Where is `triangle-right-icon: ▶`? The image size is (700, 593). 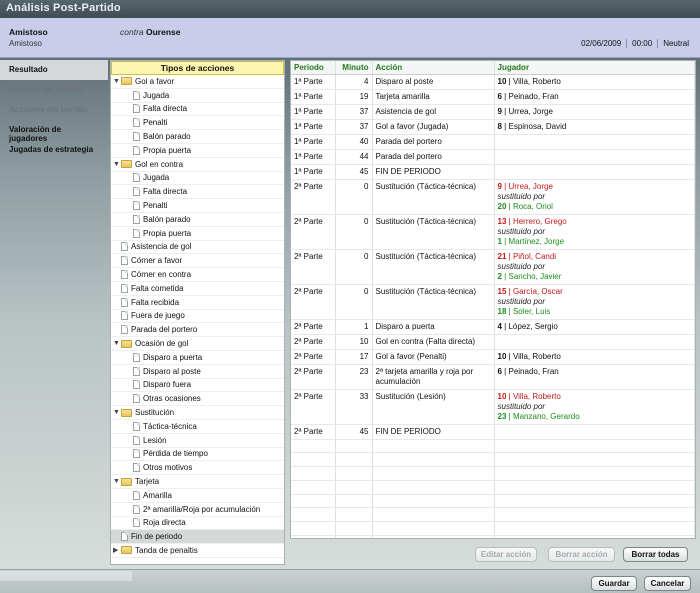 triangle-right-icon: ▶ is located at coordinates (117, 550).